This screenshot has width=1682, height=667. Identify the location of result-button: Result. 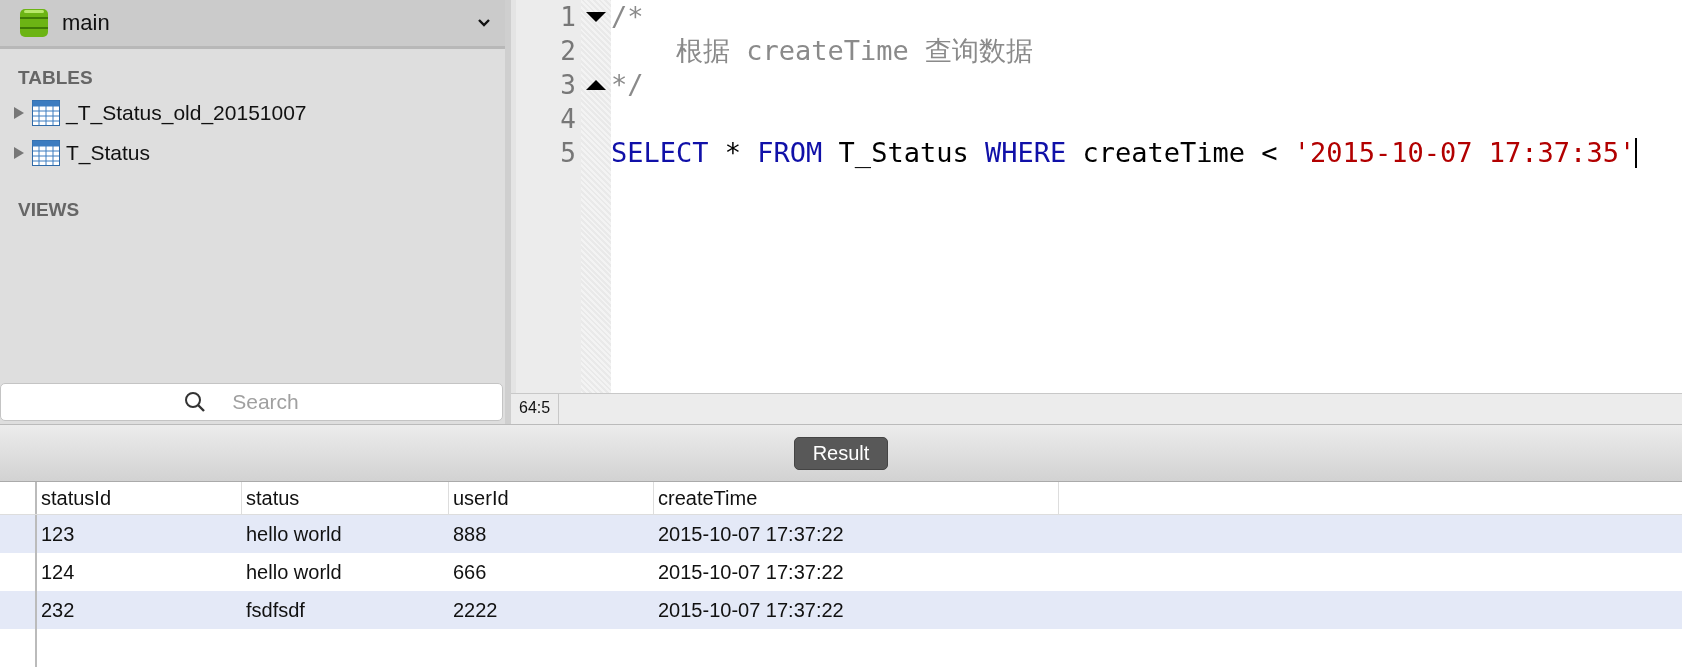
(841, 453).